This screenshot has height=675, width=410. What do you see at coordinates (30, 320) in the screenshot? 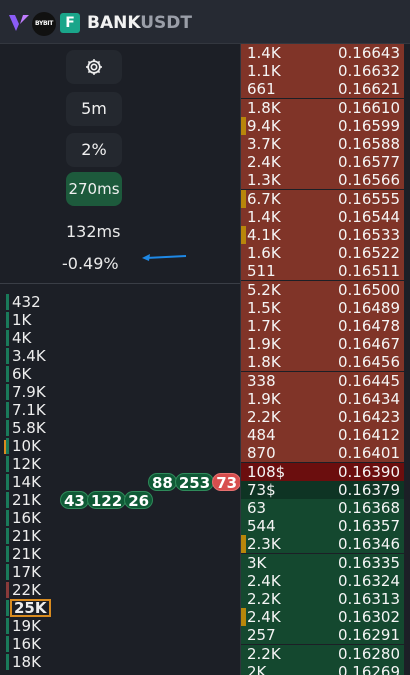
I see `volume-row: 1K` at bounding box center [30, 320].